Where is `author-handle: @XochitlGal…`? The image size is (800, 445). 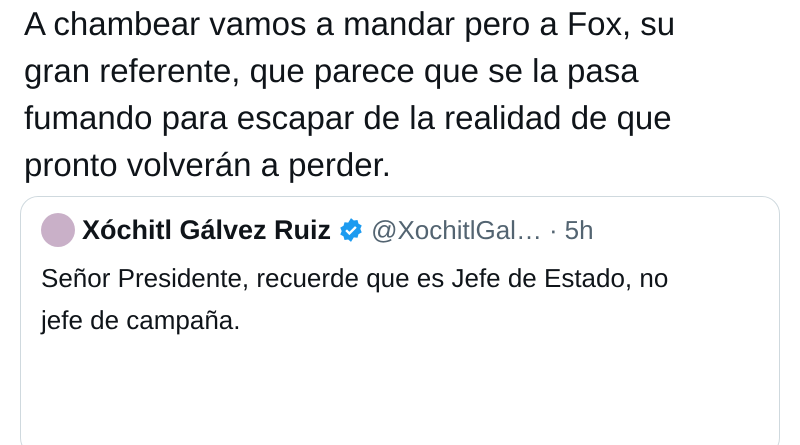
author-handle: @XochitlGal… is located at coordinates (456, 230).